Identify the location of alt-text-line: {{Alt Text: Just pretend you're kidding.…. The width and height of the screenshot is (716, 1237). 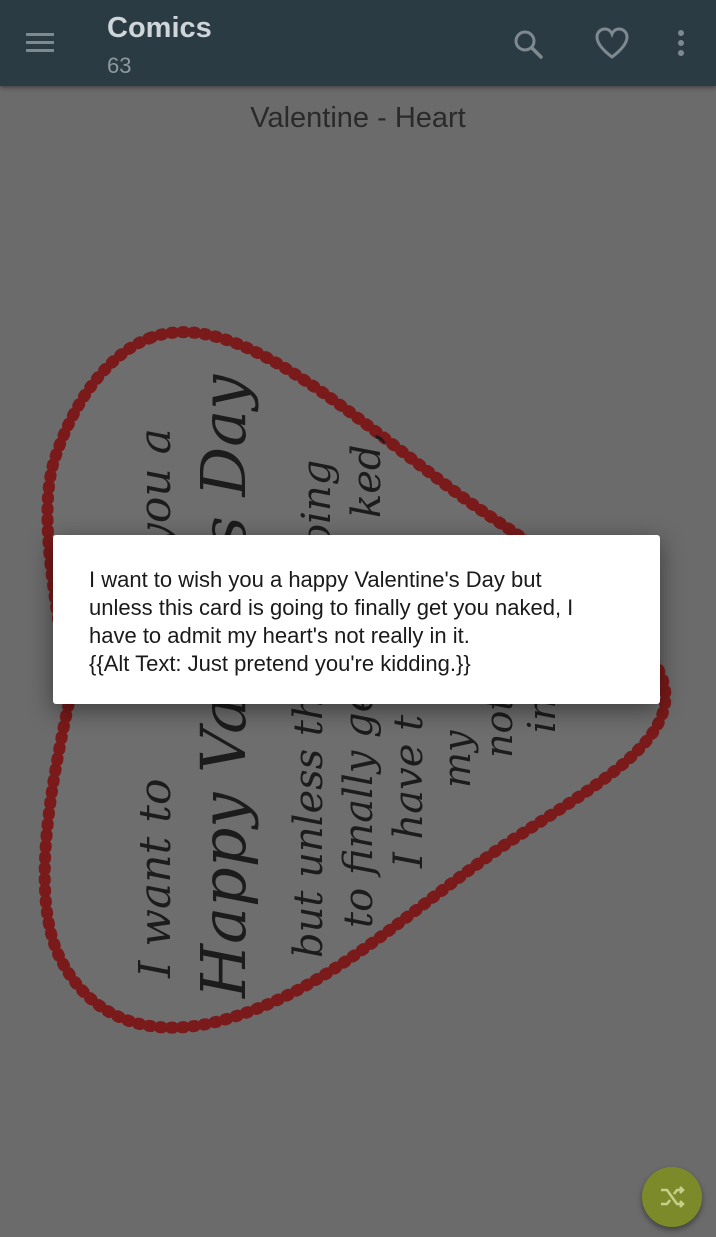
(280, 663).